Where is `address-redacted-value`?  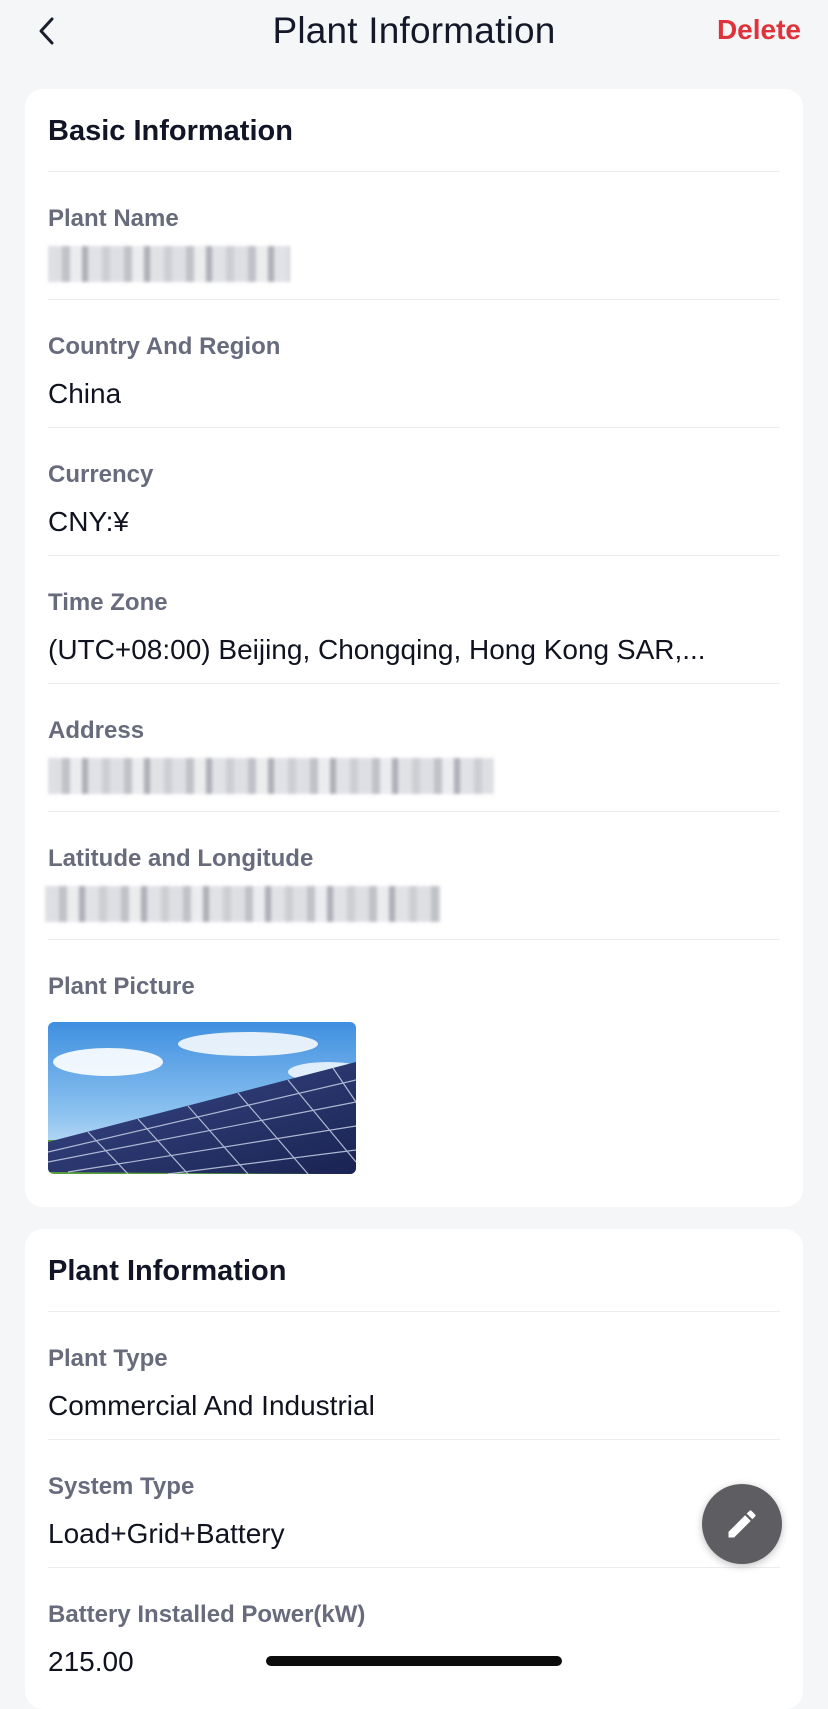 address-redacted-value is located at coordinates (271, 776).